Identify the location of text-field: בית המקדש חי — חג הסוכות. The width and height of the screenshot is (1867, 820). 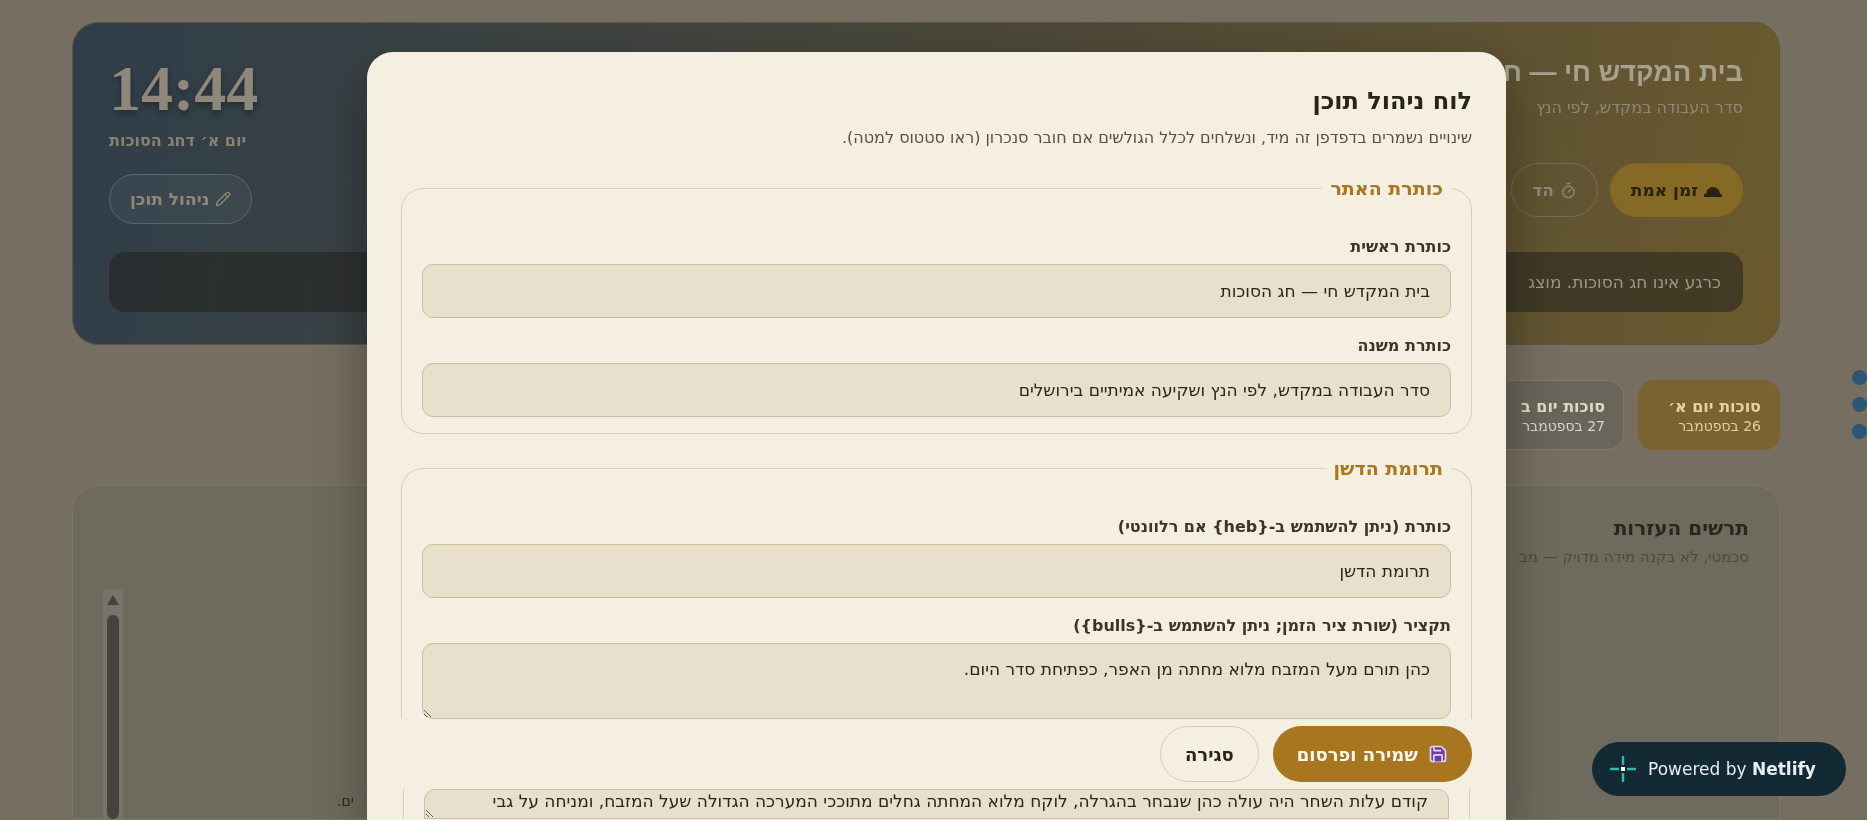
(936, 291).